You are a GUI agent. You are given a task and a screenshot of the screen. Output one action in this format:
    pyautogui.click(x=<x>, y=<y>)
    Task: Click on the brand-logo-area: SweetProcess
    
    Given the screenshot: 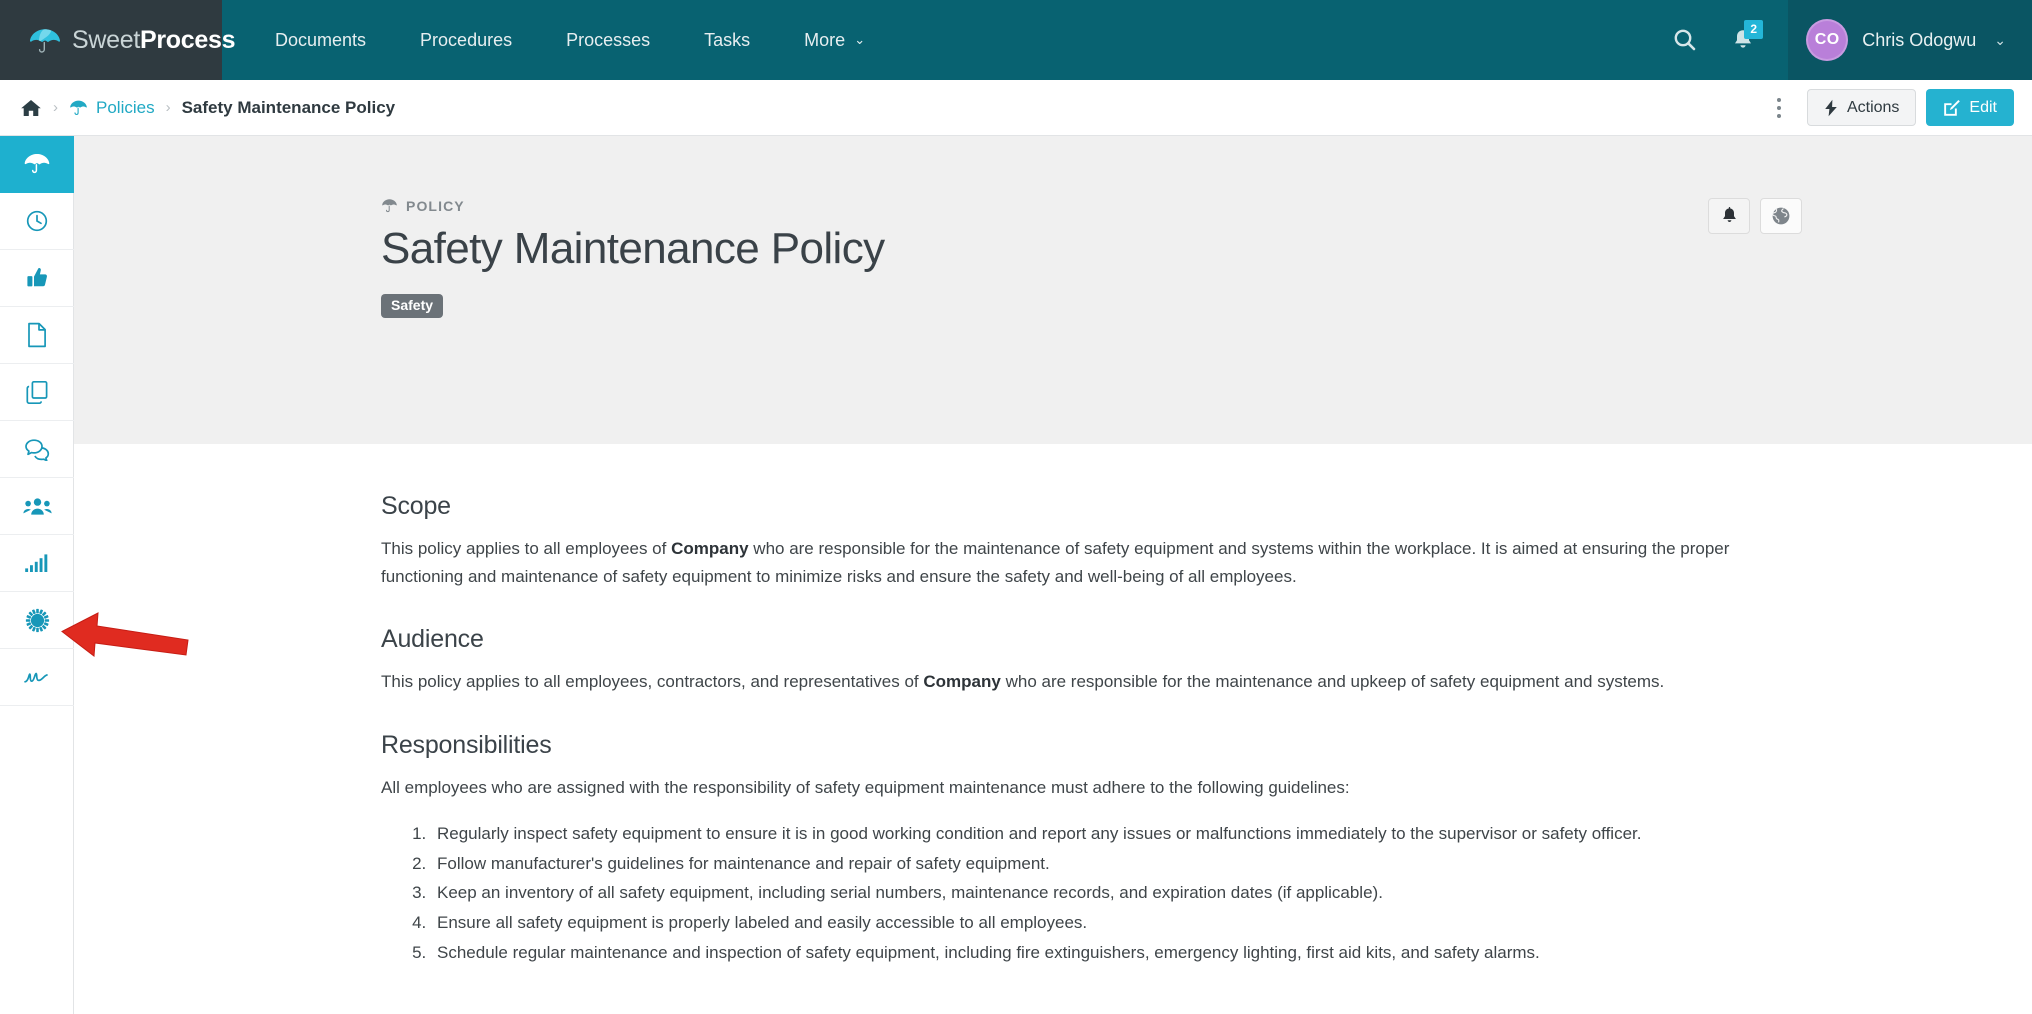 What is the action you would take?
    pyautogui.click(x=117, y=40)
    